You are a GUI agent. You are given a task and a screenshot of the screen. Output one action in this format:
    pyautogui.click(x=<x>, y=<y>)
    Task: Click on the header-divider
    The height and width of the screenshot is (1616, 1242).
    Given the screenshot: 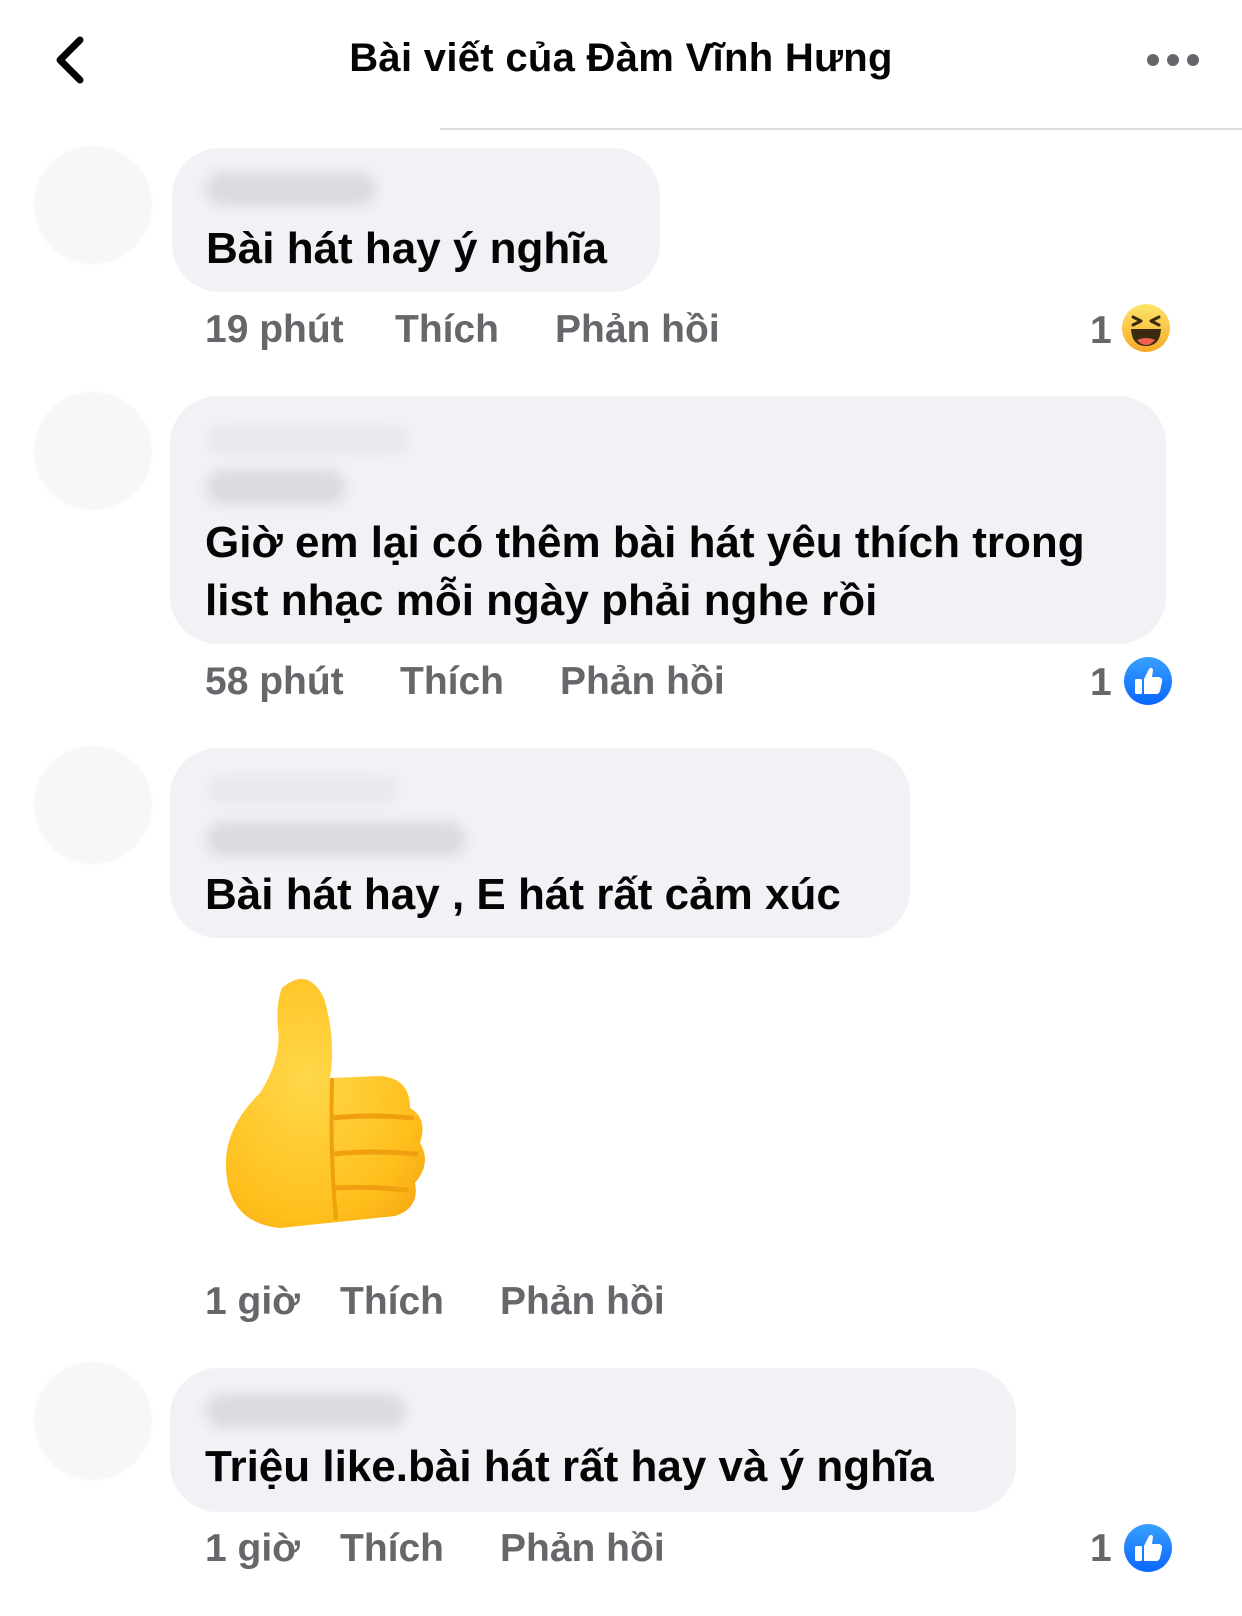 What is the action you would take?
    pyautogui.click(x=841, y=129)
    